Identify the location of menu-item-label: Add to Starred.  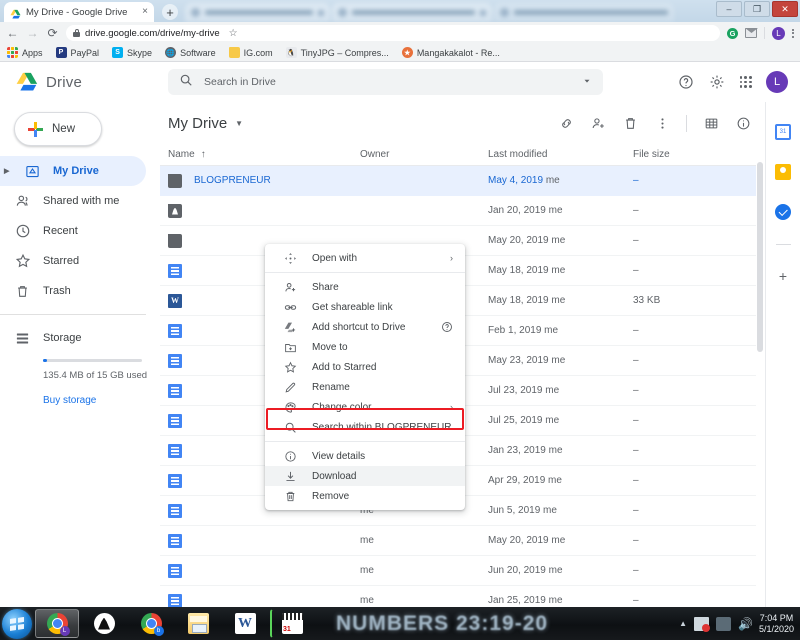
(344, 367).